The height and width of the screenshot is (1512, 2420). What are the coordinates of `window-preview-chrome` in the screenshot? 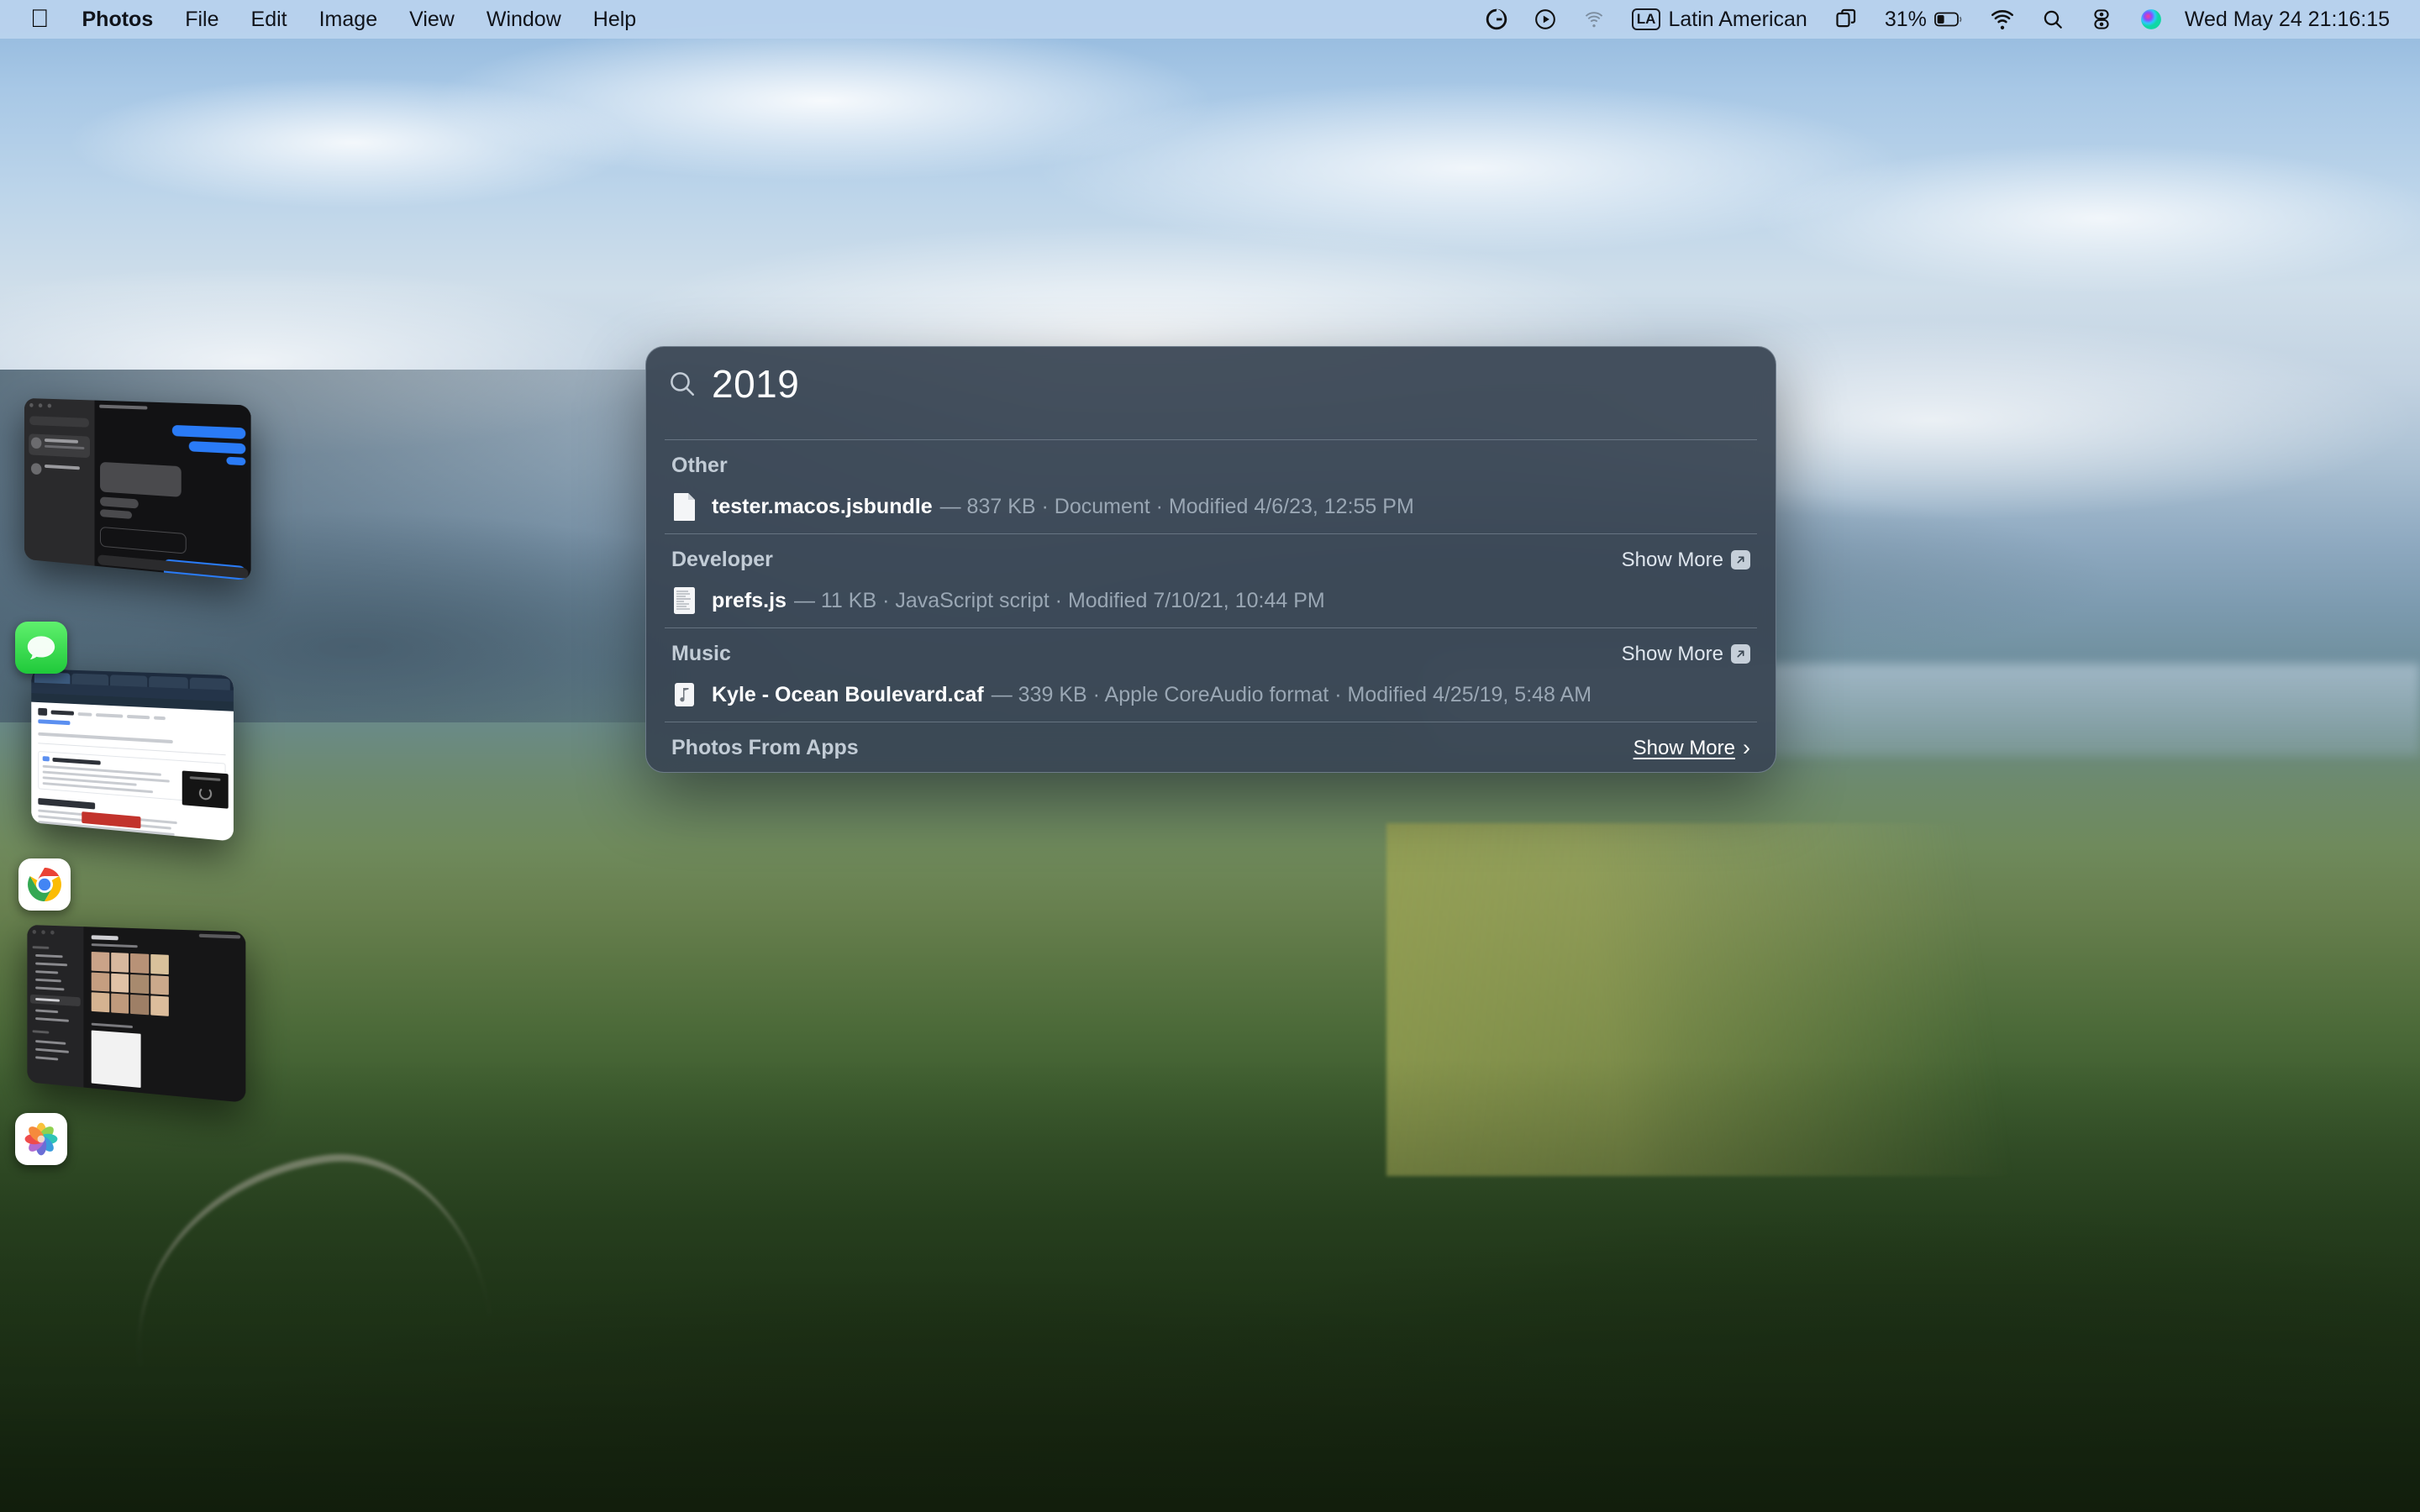 It's located at (132, 755).